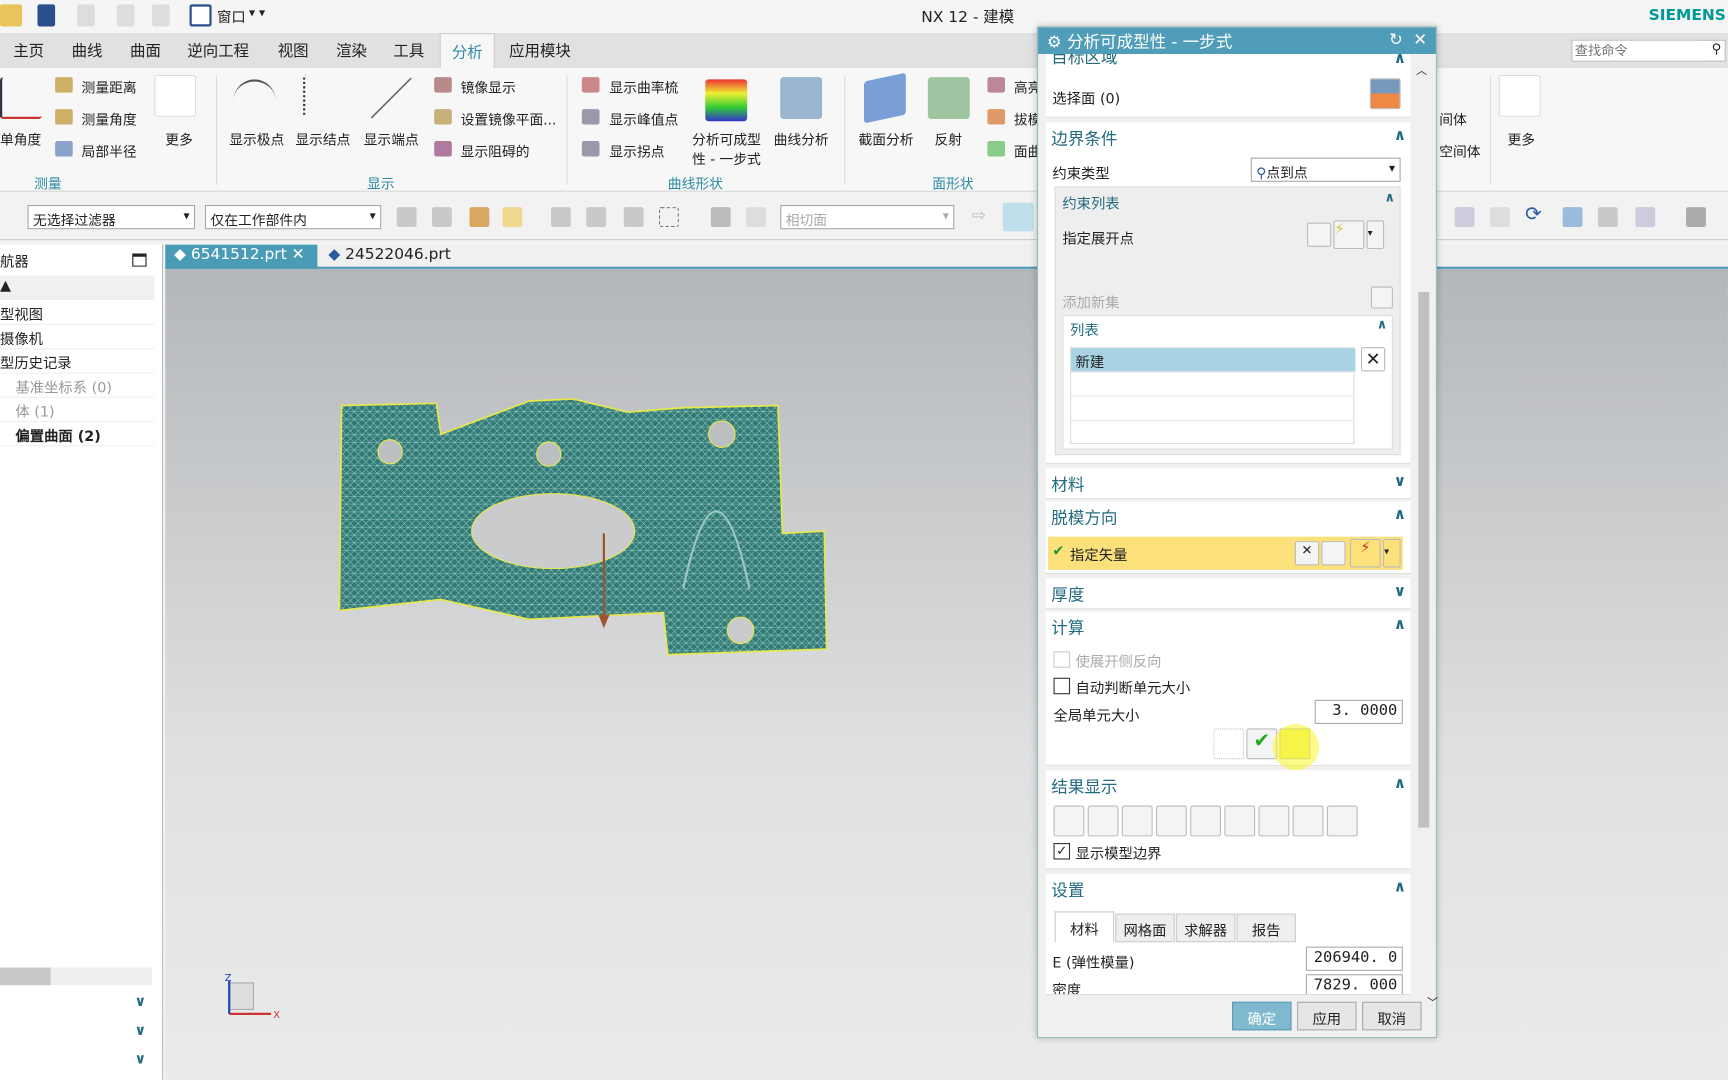 The image size is (1728, 1084). What do you see at coordinates (77, 361) in the screenshot?
I see `nav-row: 型历史记录` at bounding box center [77, 361].